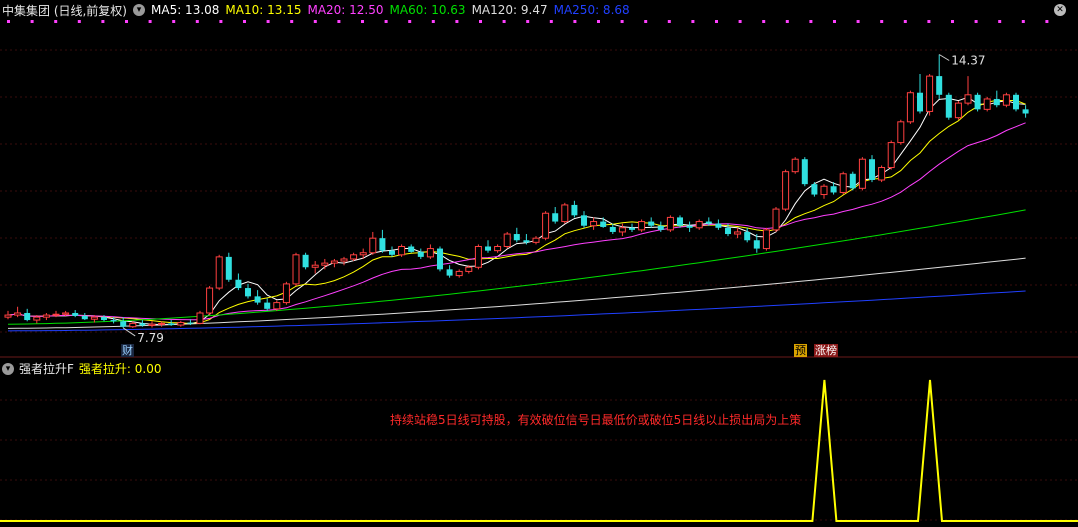 Image resolution: width=1078 pixels, height=527 pixels. I want to click on strategy-note: 持续站稳5日线可持股，有效破位信号日最低价或破位5日线以止损出局为上策, so click(596, 420).